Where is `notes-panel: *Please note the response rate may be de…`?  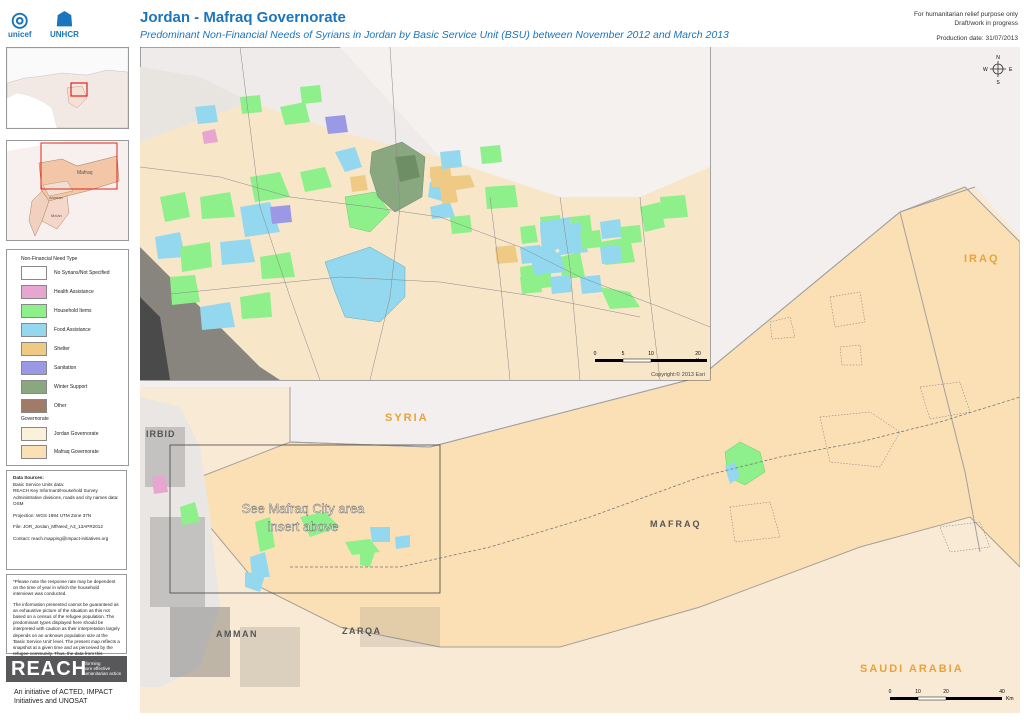
notes-panel: *Please note the response rate may be de… is located at coordinates (66, 624).